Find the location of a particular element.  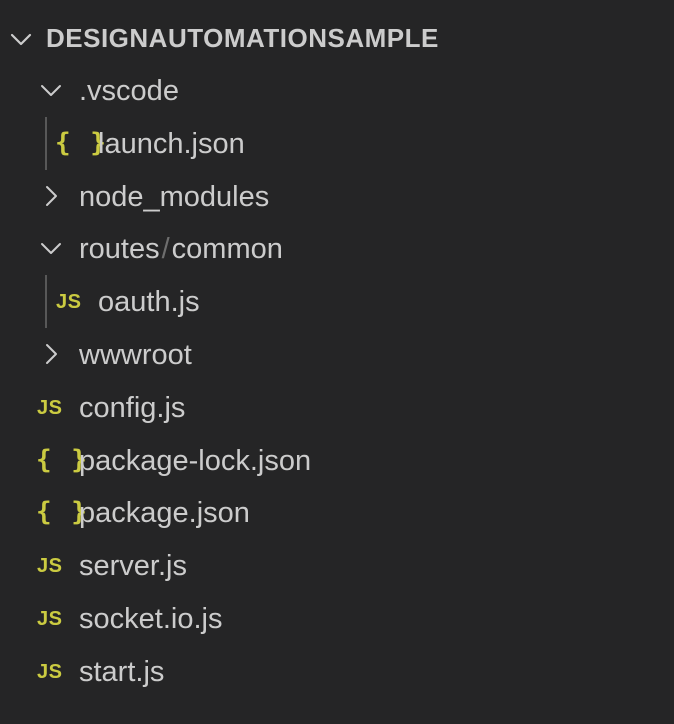

tree-item-package-lock-json: { } package-lock.json is located at coordinates (337, 460).